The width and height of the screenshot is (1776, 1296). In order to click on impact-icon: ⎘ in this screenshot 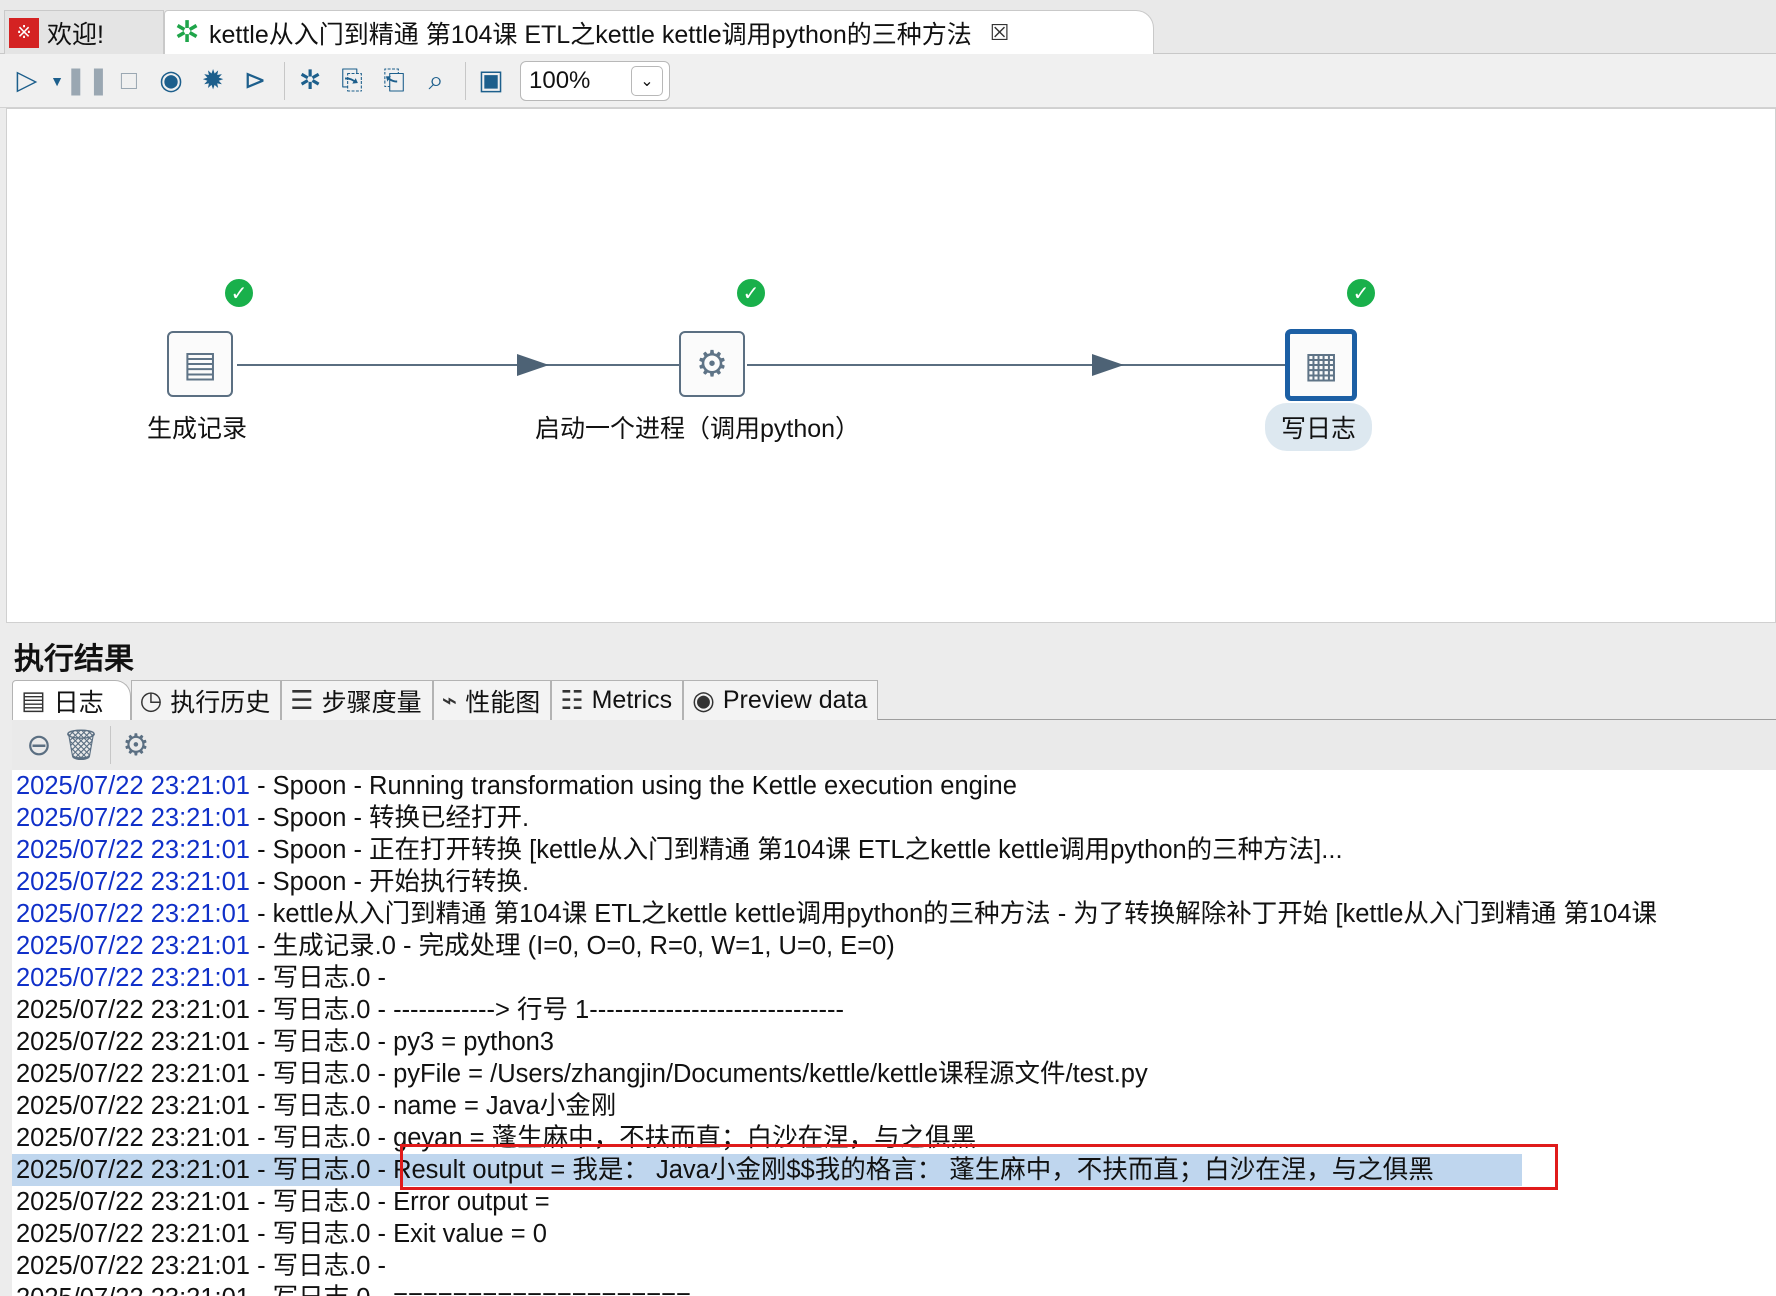, I will do `click(352, 81)`.